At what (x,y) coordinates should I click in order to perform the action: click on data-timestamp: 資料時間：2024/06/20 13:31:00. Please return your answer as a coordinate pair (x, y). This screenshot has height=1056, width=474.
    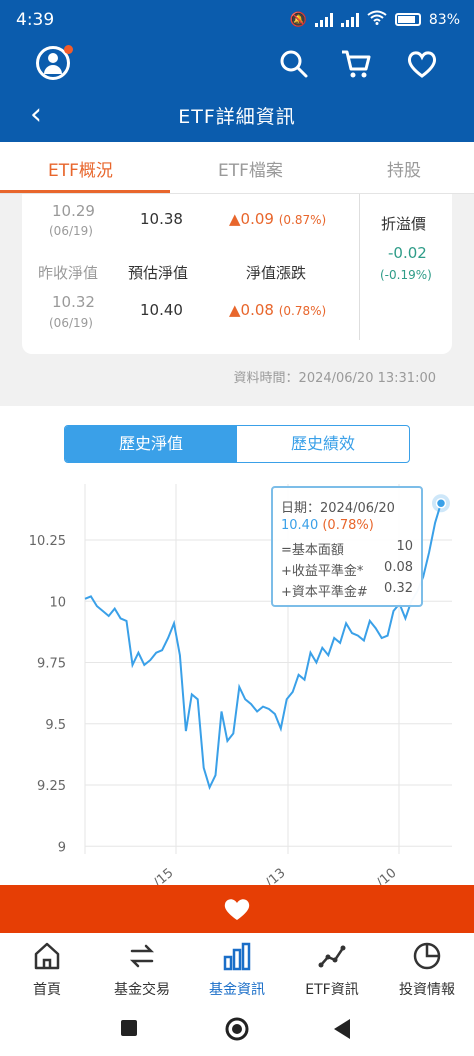
    Looking at the image, I should click on (334, 378).